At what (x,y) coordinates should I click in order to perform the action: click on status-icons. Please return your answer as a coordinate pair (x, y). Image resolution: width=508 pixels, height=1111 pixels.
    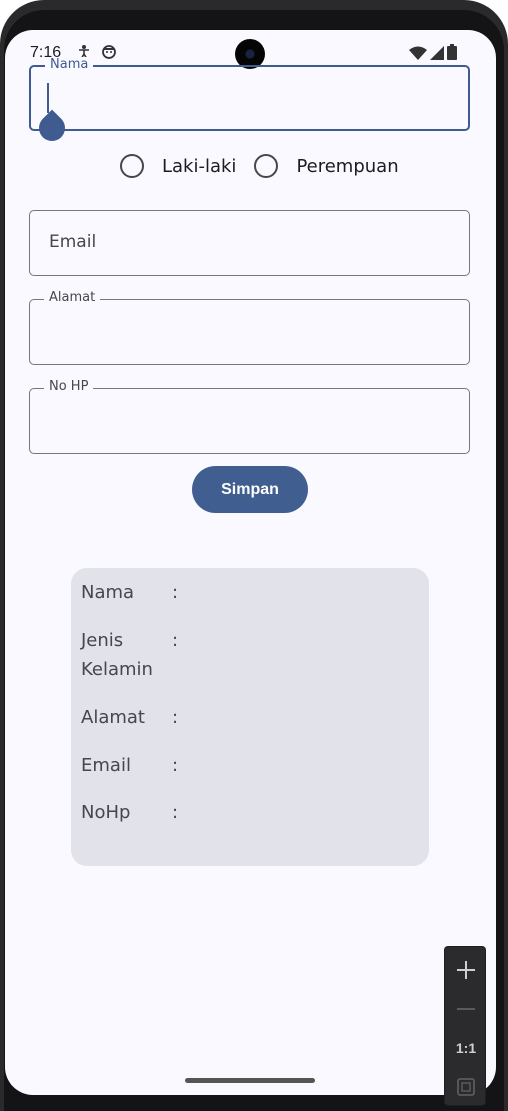
    Looking at the image, I should click on (433, 54).